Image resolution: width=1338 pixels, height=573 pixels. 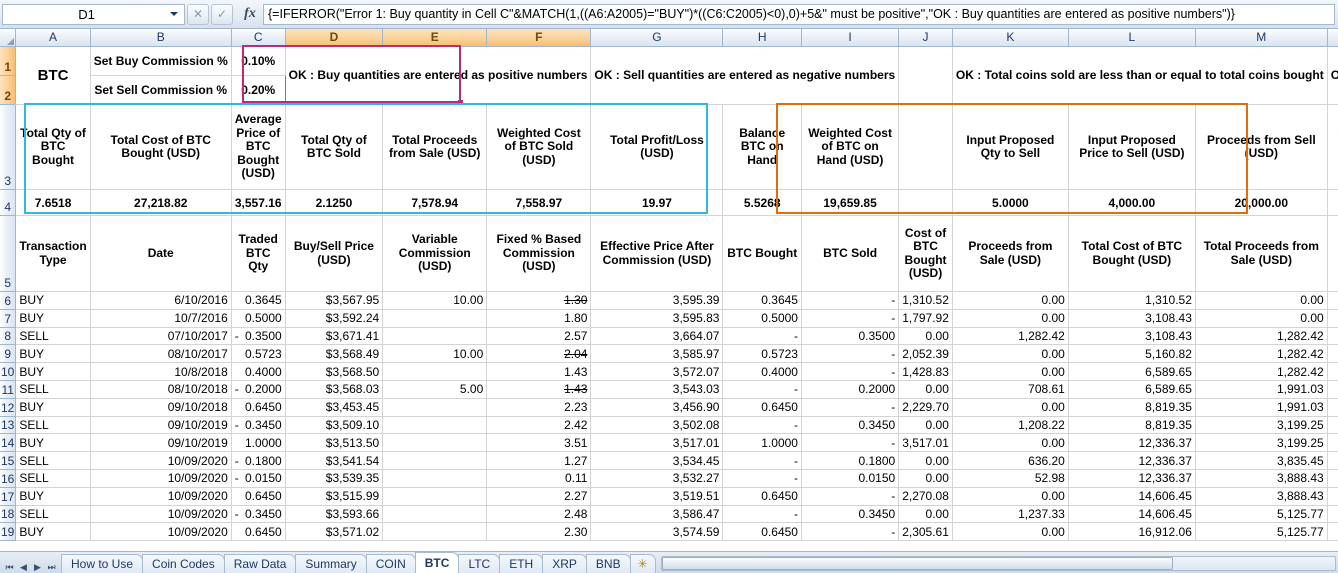 I want to click on summary-pink-value-0: 5.0000, so click(x=1010, y=202).